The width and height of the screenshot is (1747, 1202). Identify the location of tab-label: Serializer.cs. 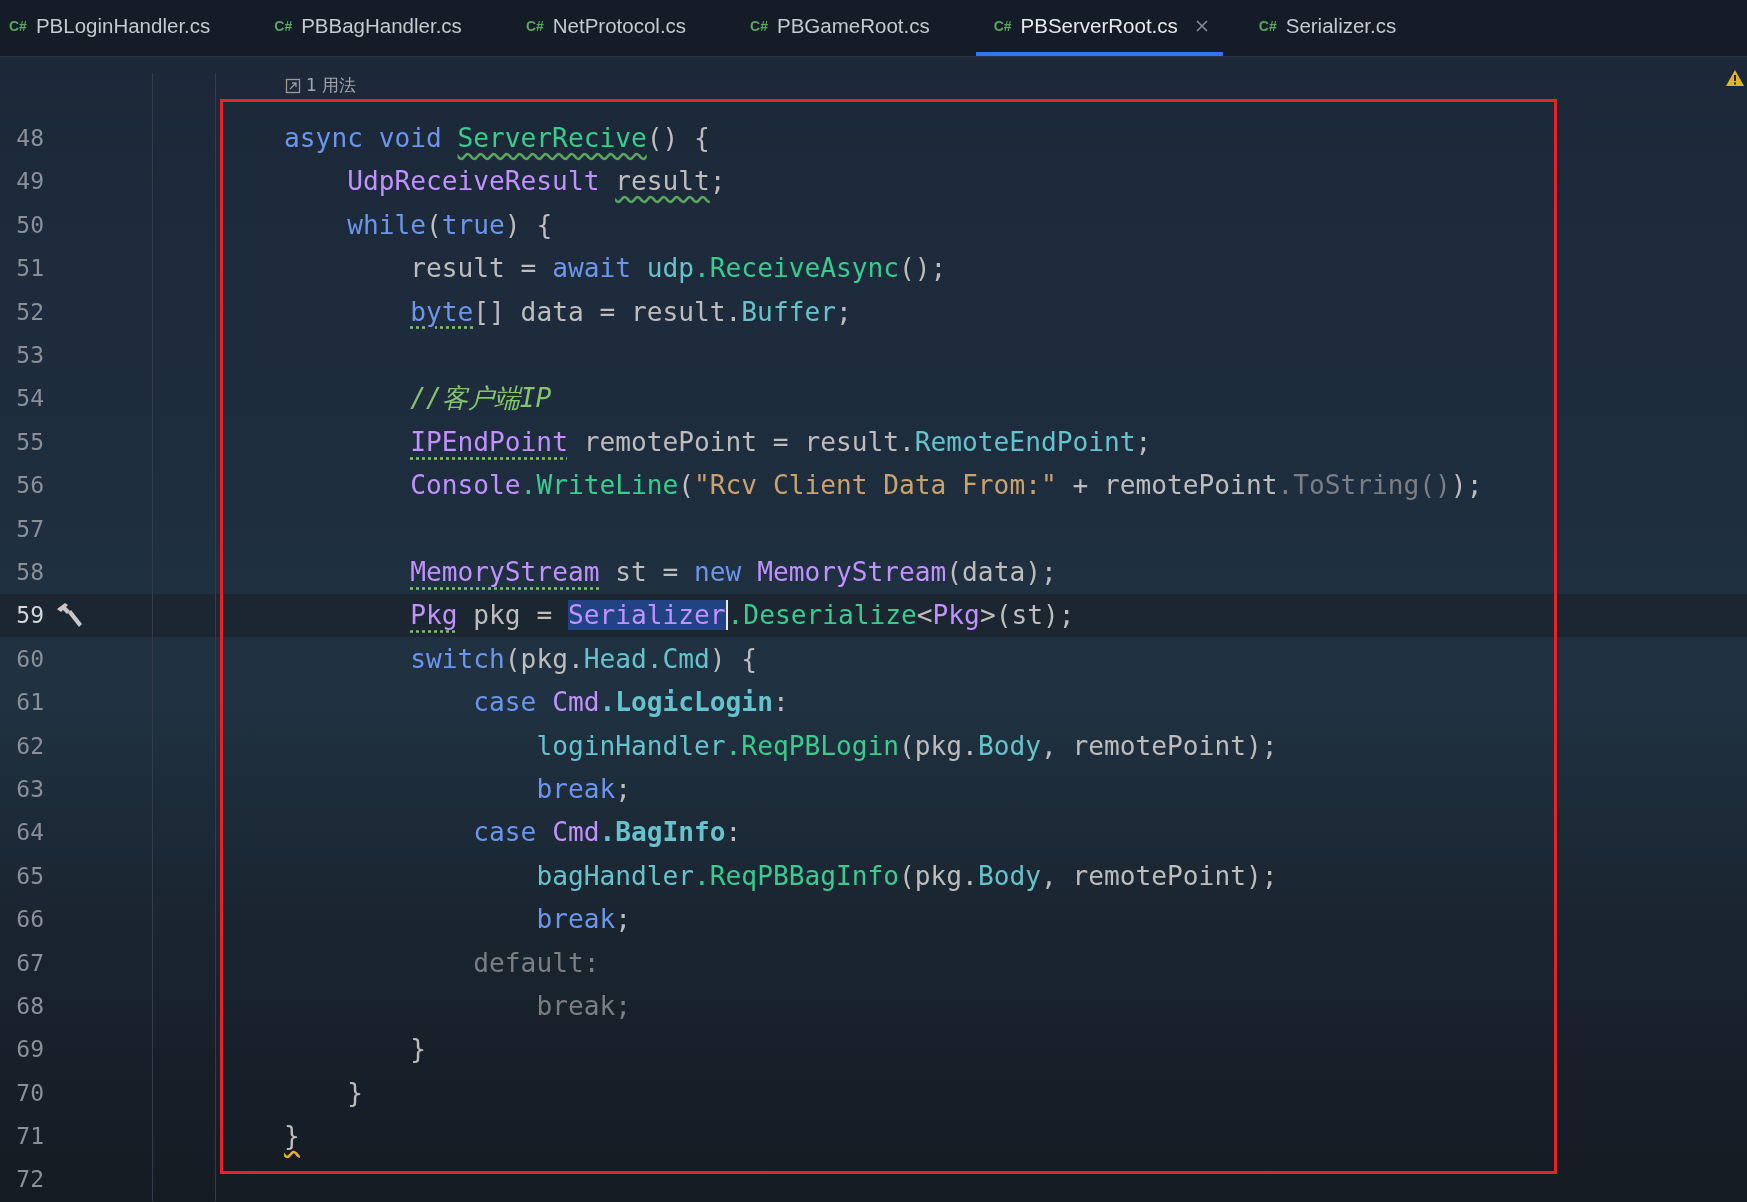
(1341, 26).